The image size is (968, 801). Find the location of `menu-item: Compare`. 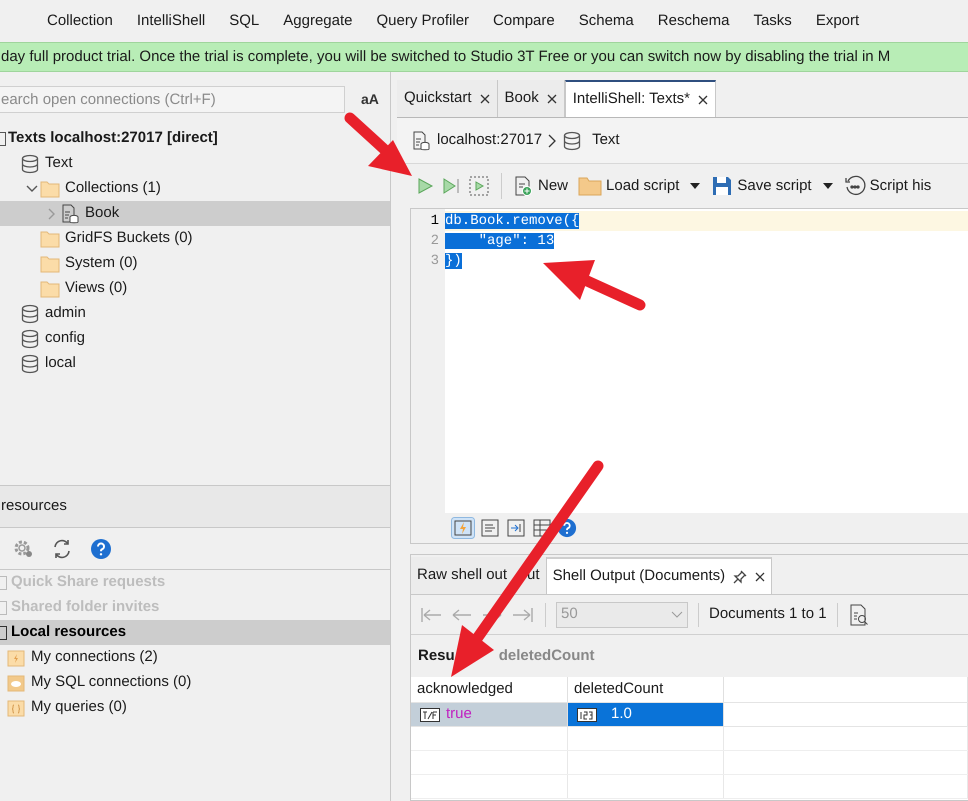

menu-item: Compare is located at coordinates (524, 21).